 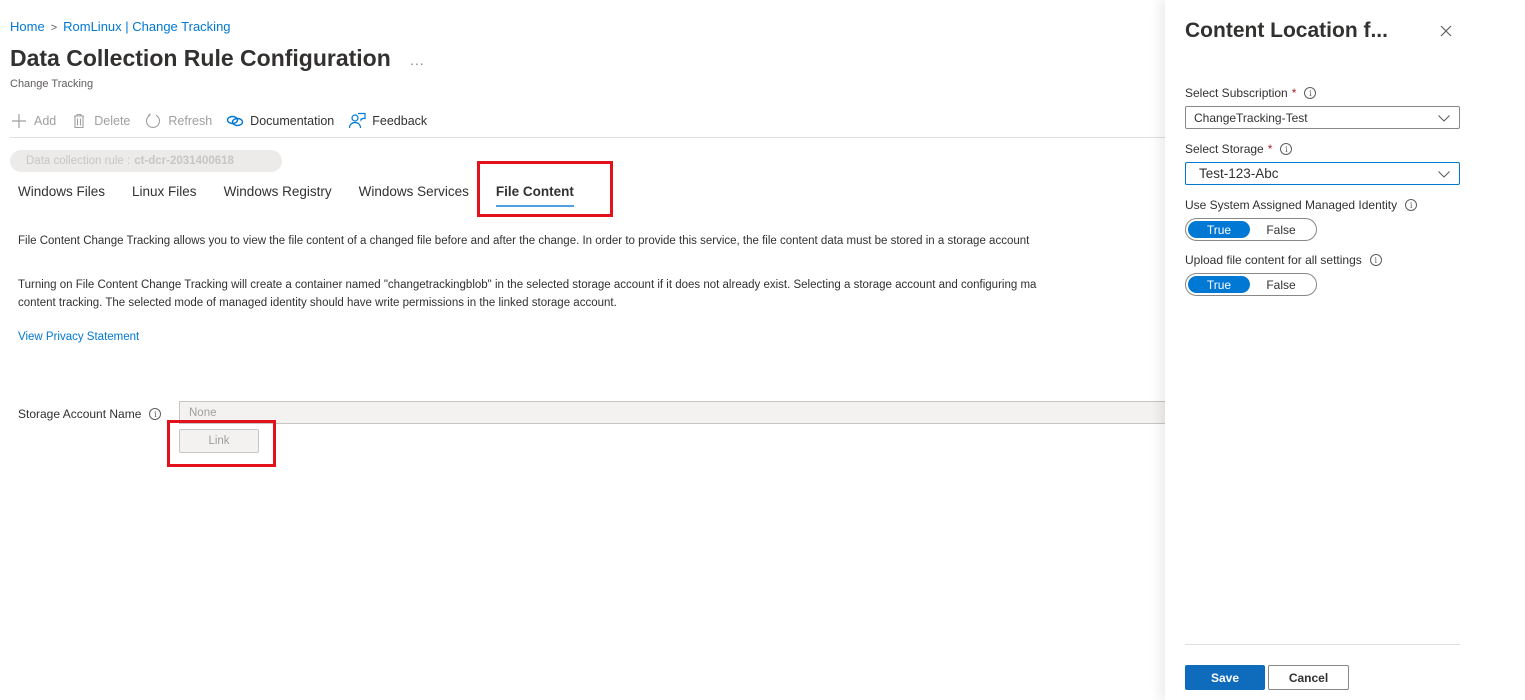 I want to click on save-button: Save, so click(x=1225, y=677).